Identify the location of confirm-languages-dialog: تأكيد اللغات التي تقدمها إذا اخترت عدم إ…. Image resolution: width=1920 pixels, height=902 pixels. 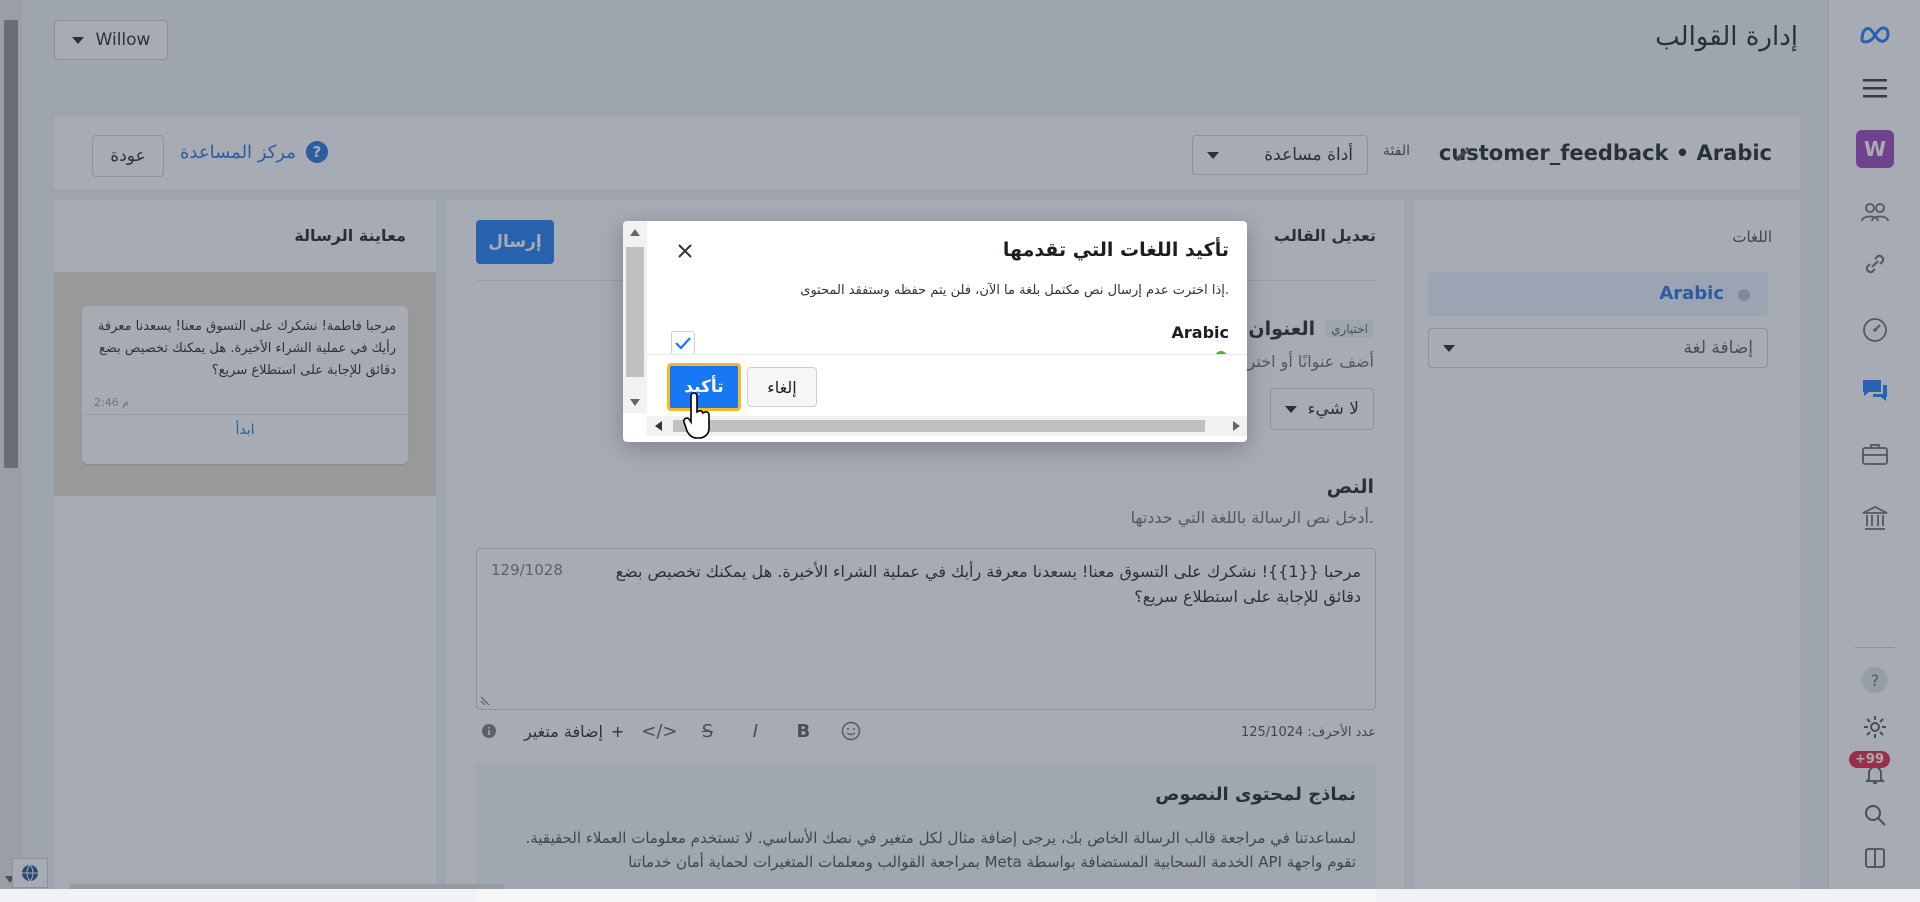
(935, 331).